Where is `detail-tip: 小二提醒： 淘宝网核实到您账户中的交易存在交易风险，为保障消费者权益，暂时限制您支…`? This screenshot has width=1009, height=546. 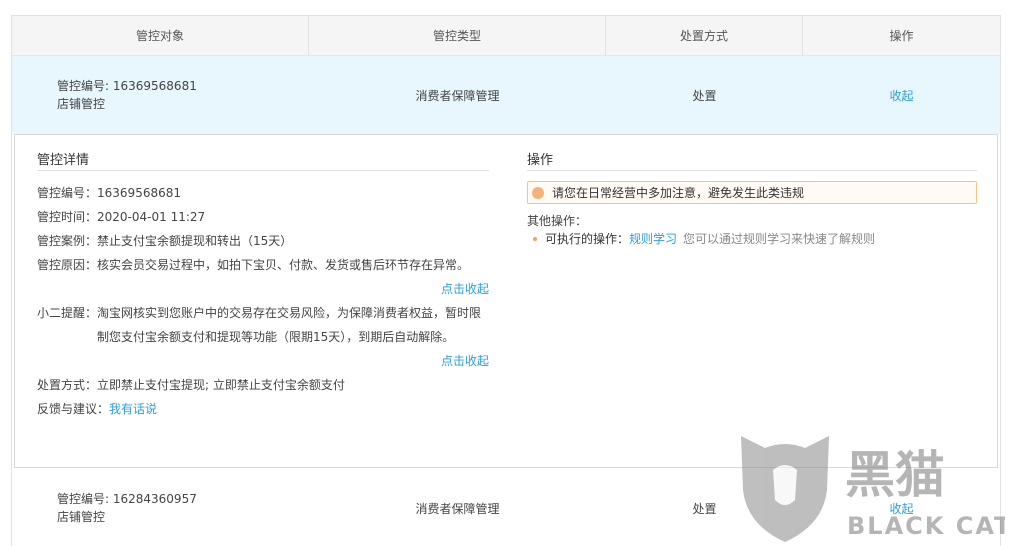 detail-tip: 小二提醒： 淘宝网核实到您账户中的交易存在交易风险，为保障消费者权益，暂时限制您支… is located at coordinates (259, 325).